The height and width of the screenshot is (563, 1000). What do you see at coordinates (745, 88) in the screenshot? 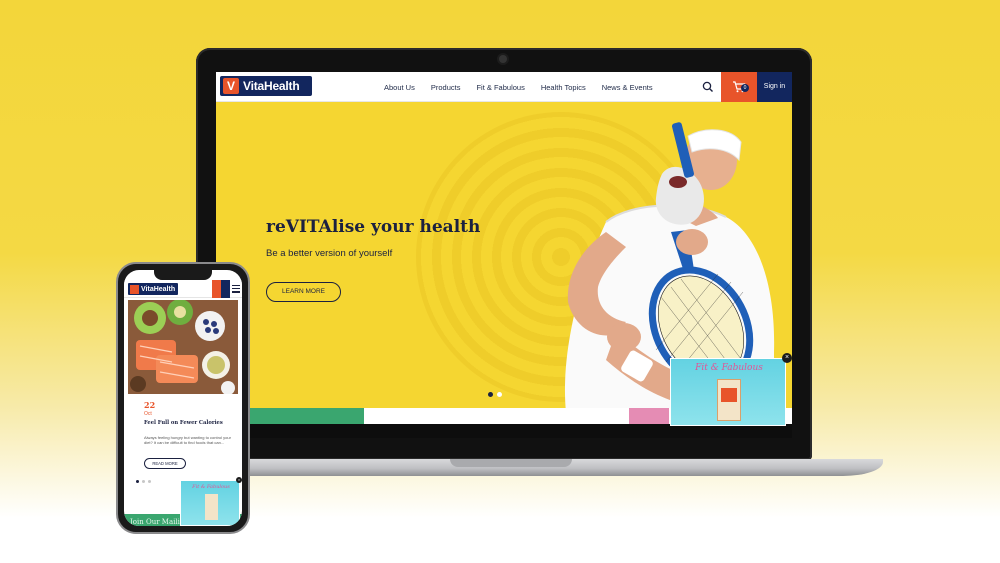
I see `cart-count-badge: 0` at bounding box center [745, 88].